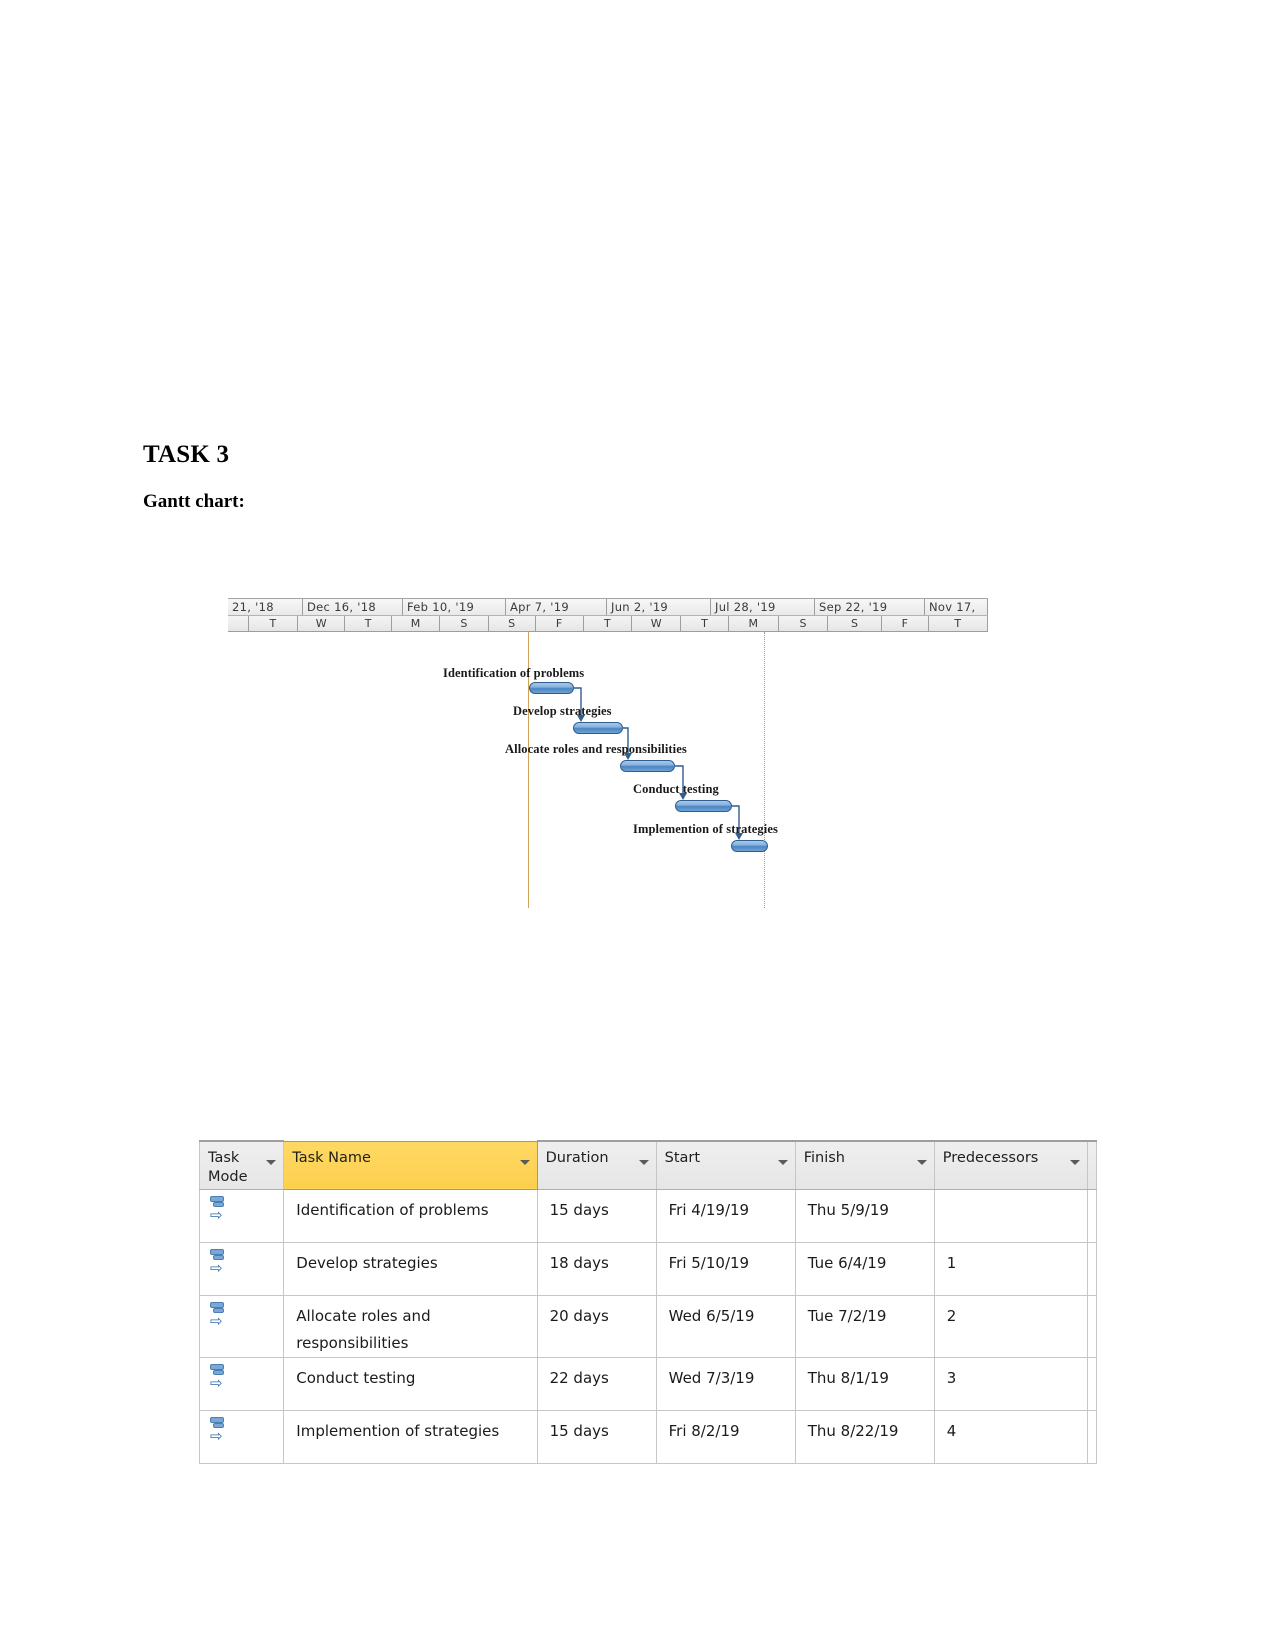  What do you see at coordinates (709, 1209) in the screenshot?
I see `cell-start-text: Fri 4/19/19` at bounding box center [709, 1209].